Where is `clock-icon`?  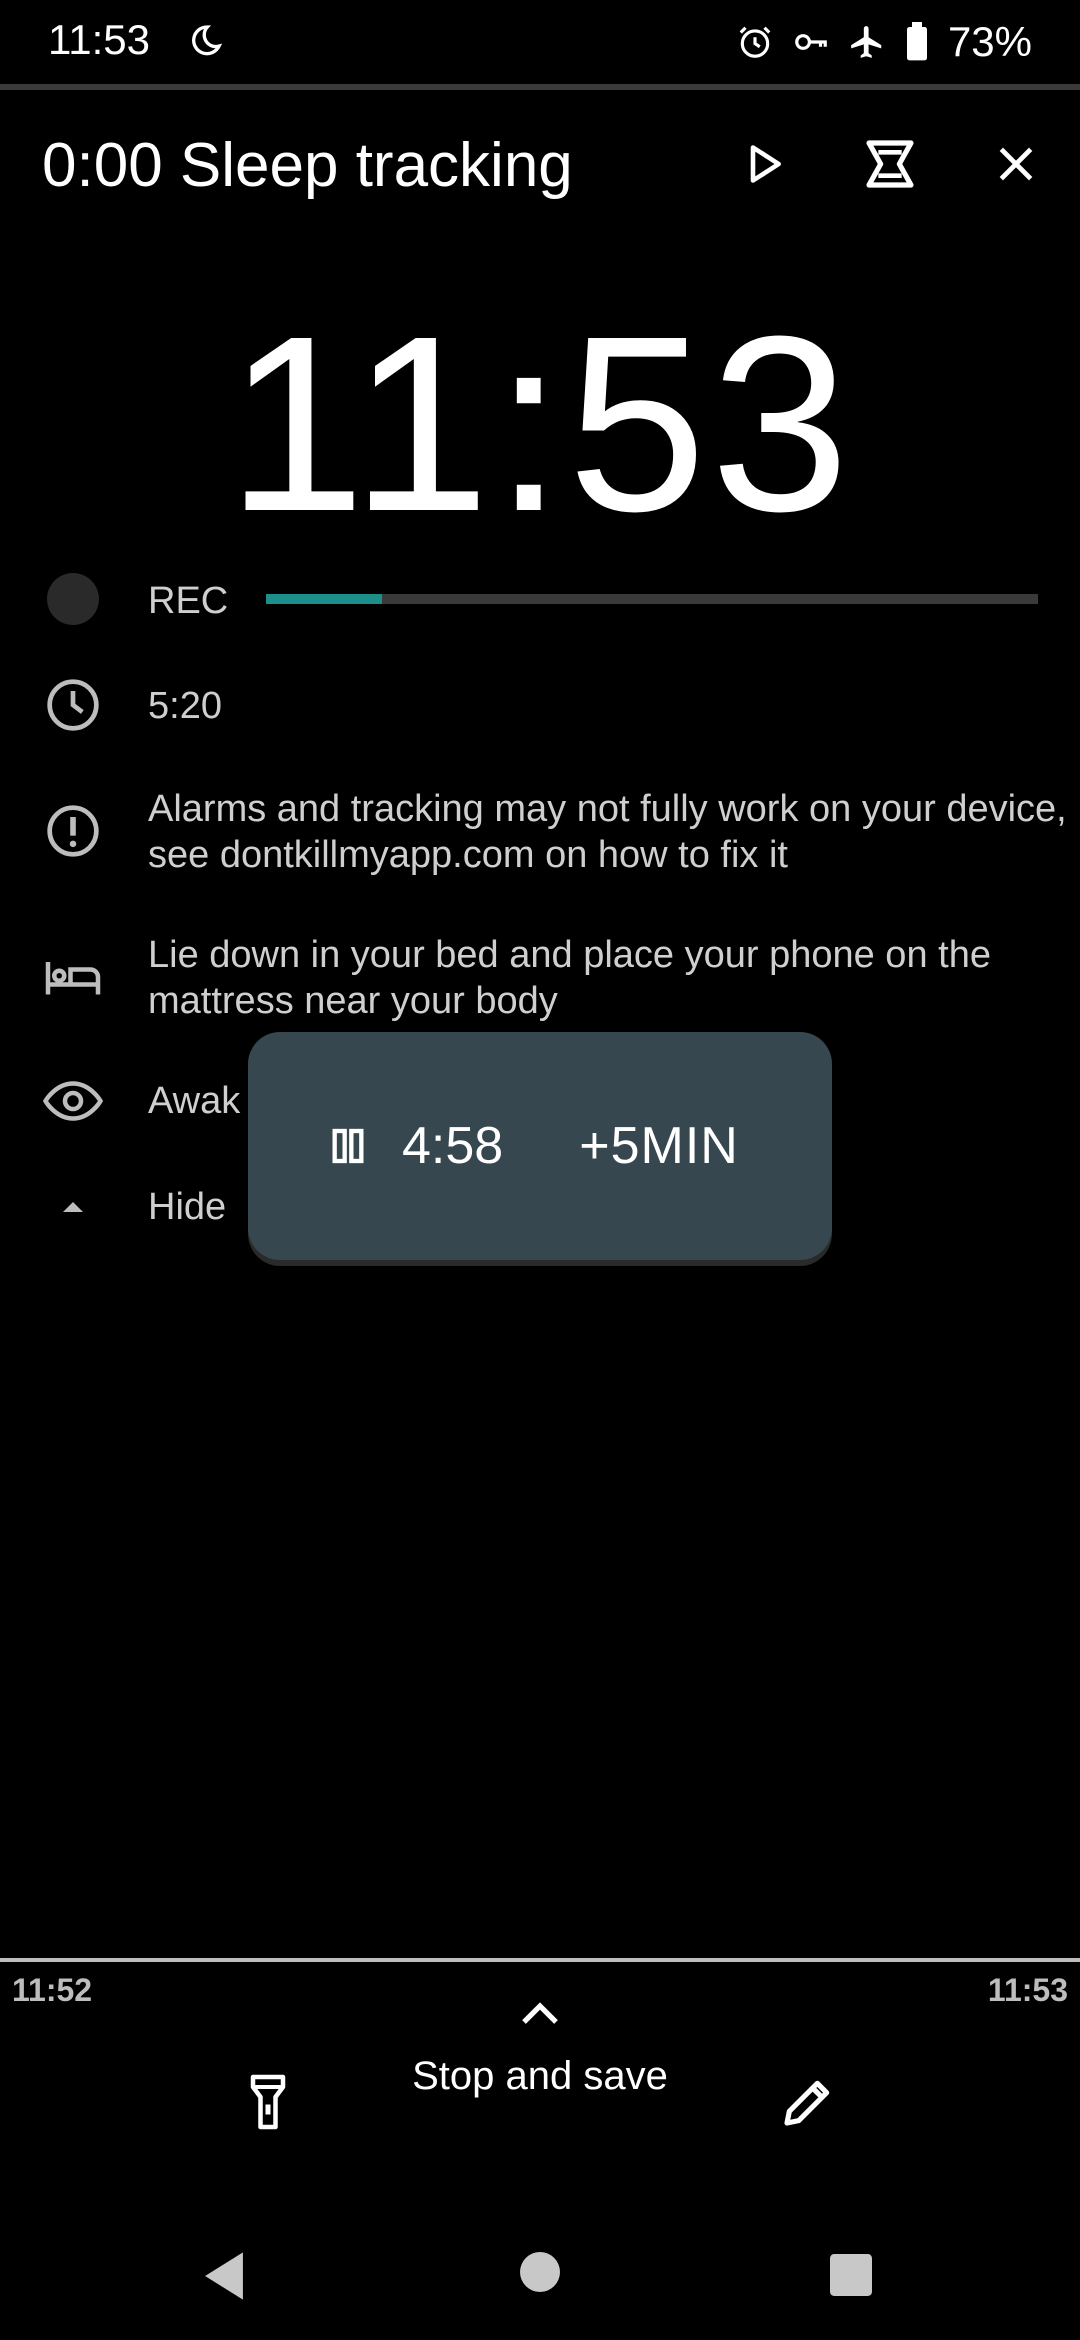
clock-icon is located at coordinates (73, 705).